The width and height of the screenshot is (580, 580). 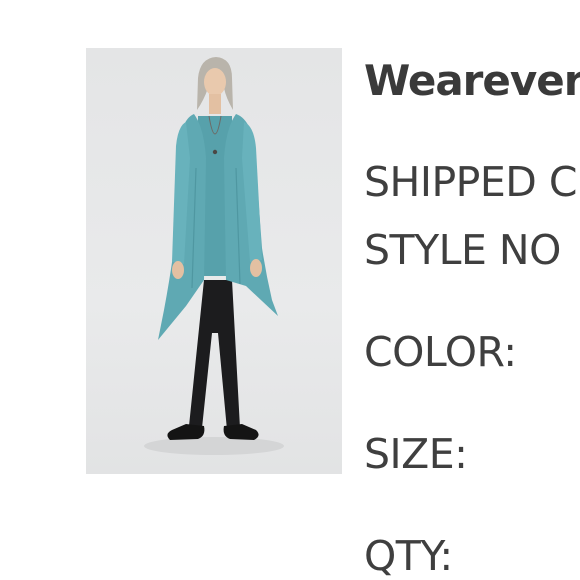 I want to click on model-neck, so click(x=215, y=104).